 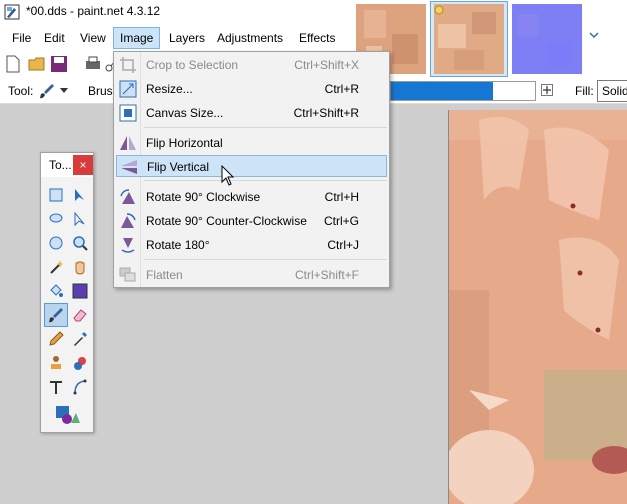 I want to click on ellipse-select-tool, so click(x=56, y=243).